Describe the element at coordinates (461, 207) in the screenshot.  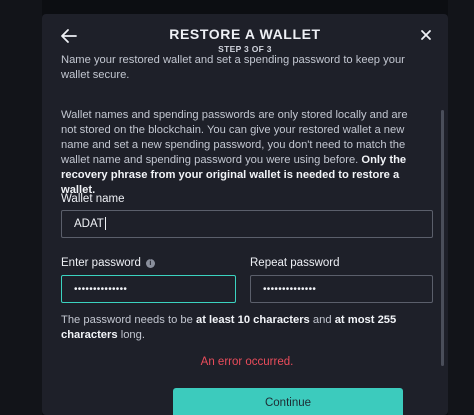
I see `backdrop-right` at that location.